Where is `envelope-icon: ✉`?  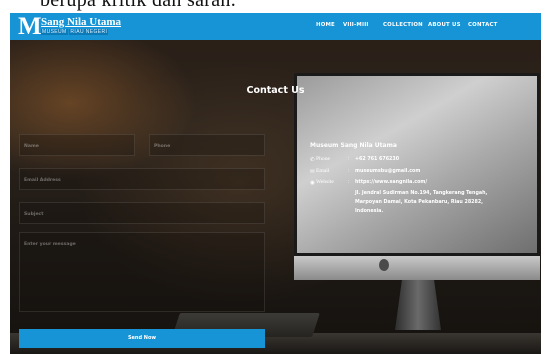
envelope-icon: ✉ is located at coordinates (312, 172).